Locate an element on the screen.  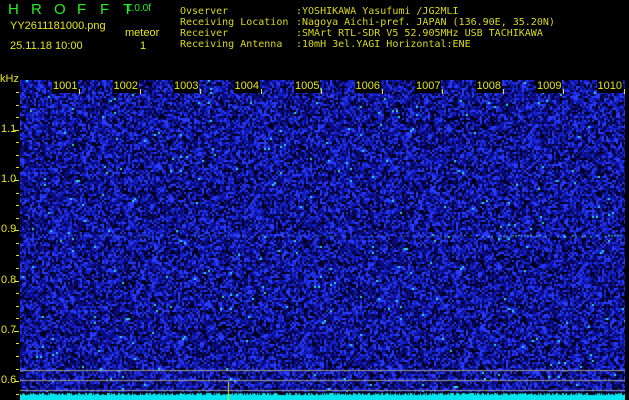
y-tick-label: 0.7 is located at coordinates (9, 329).